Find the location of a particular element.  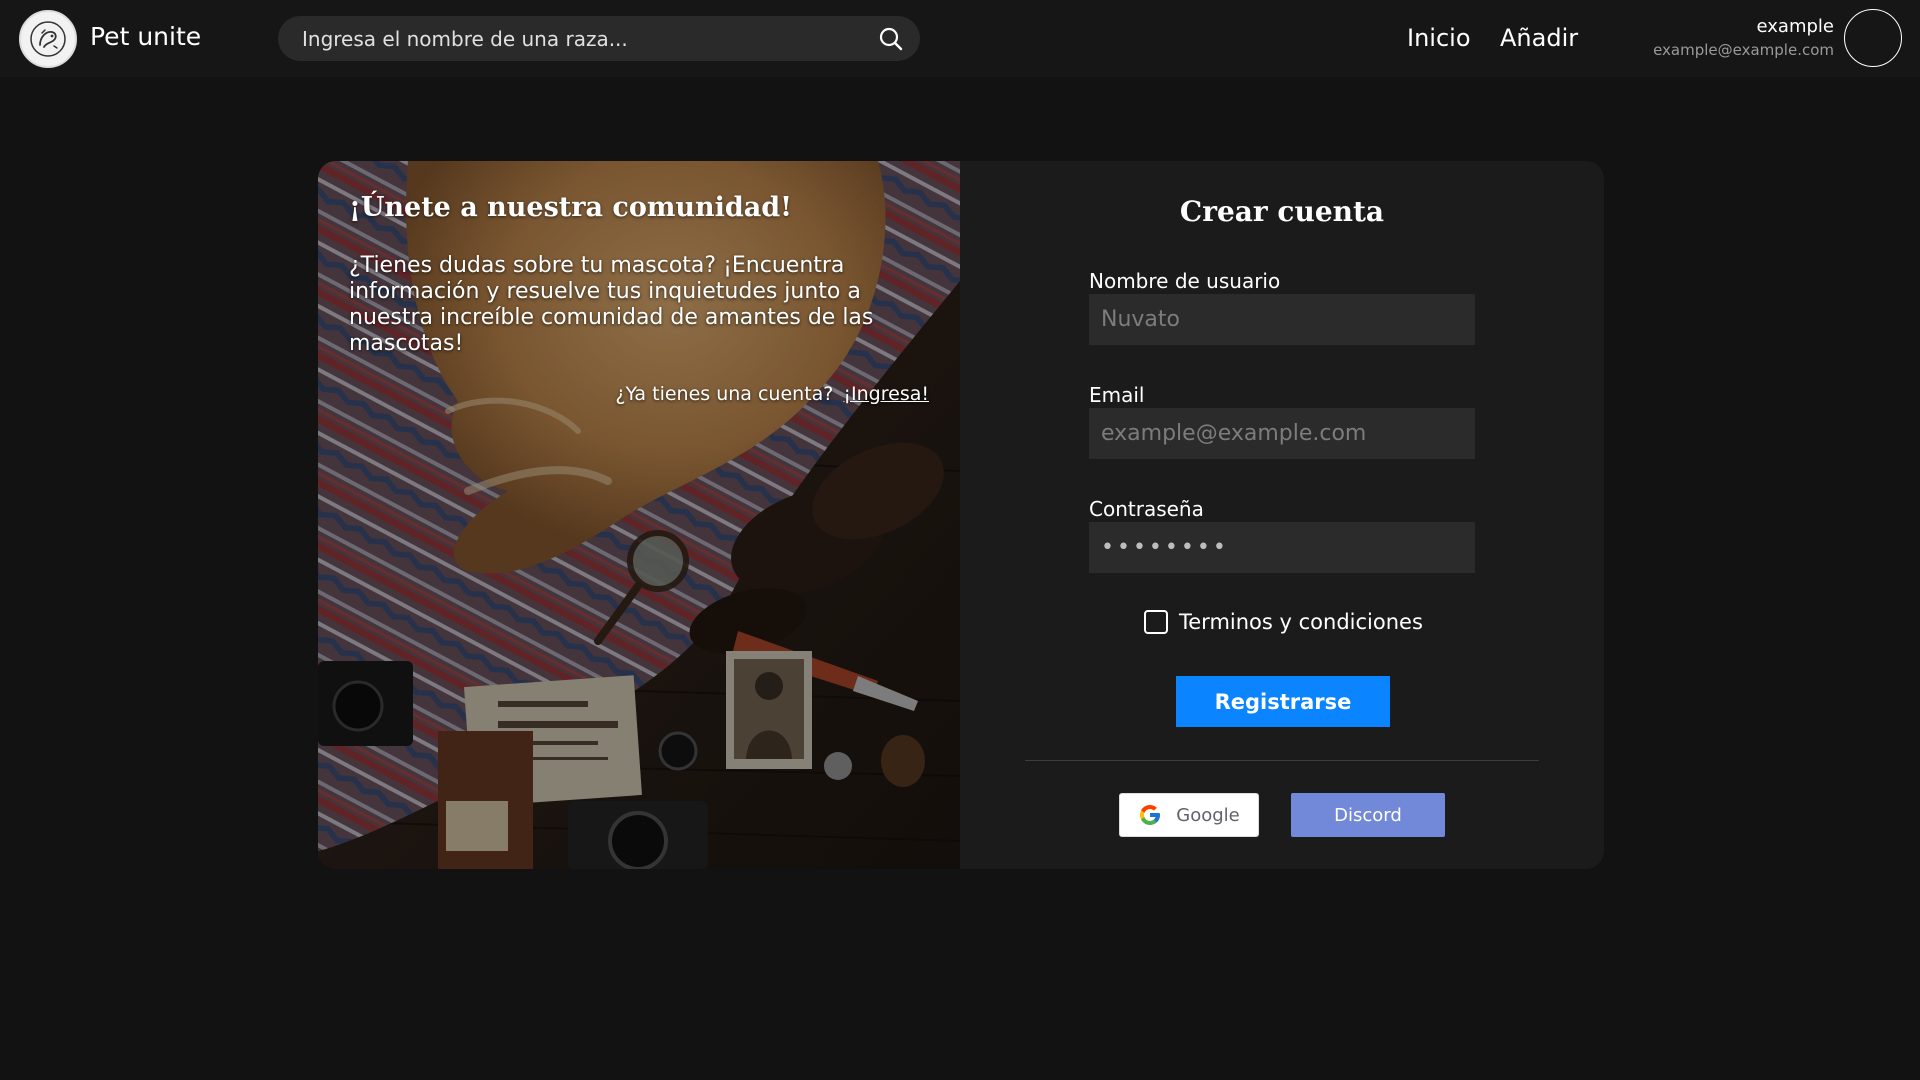

panel-title: ¡Únete a nuestra comunidad! is located at coordinates (571, 207).